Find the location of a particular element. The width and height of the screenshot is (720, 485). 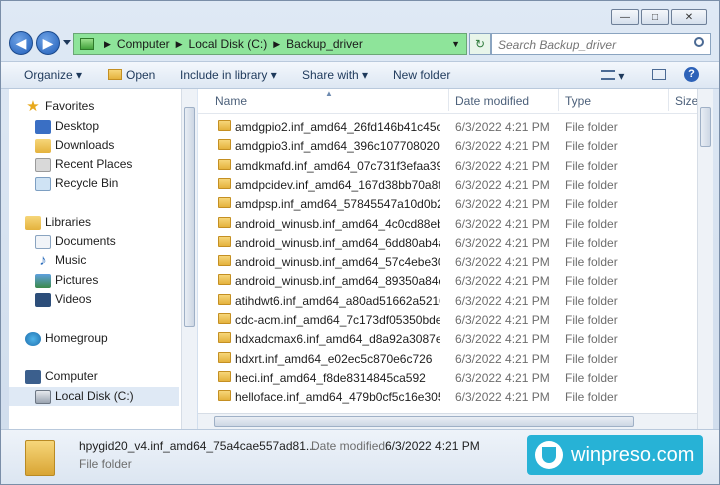

column-header-size: Size is located at coordinates (686, 101).